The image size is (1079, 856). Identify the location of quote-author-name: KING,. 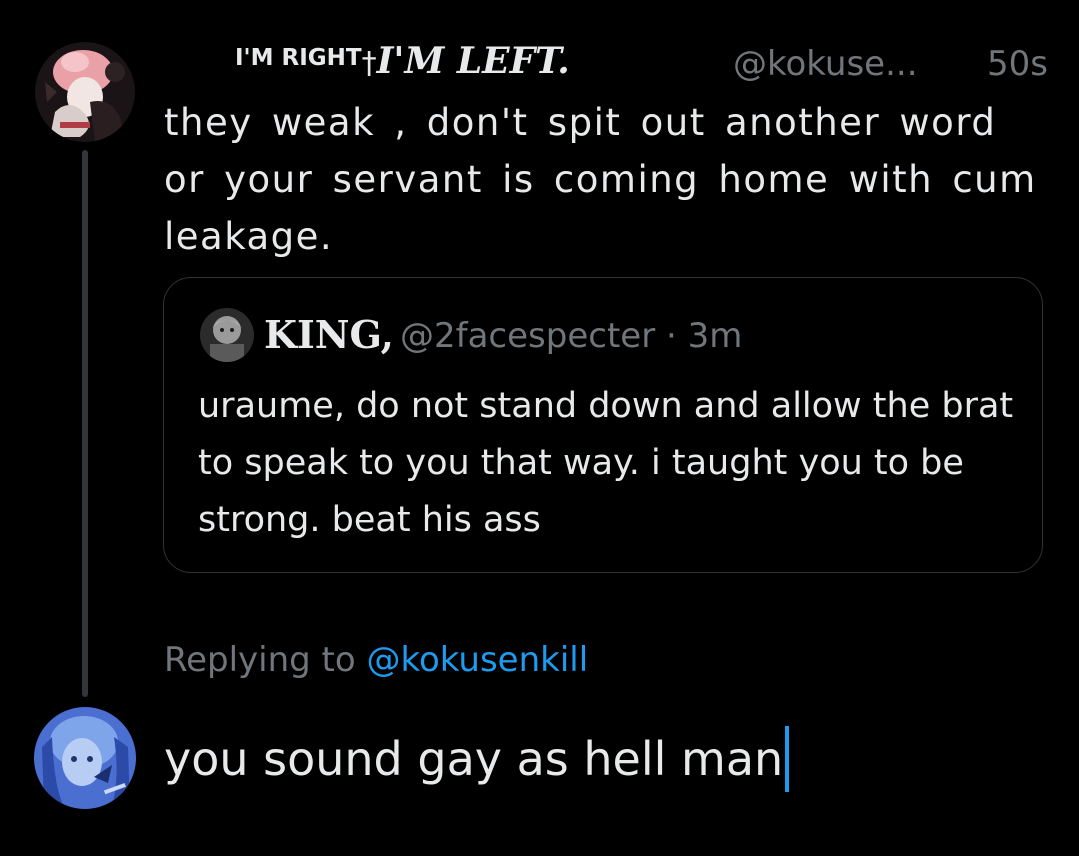
(329, 334).